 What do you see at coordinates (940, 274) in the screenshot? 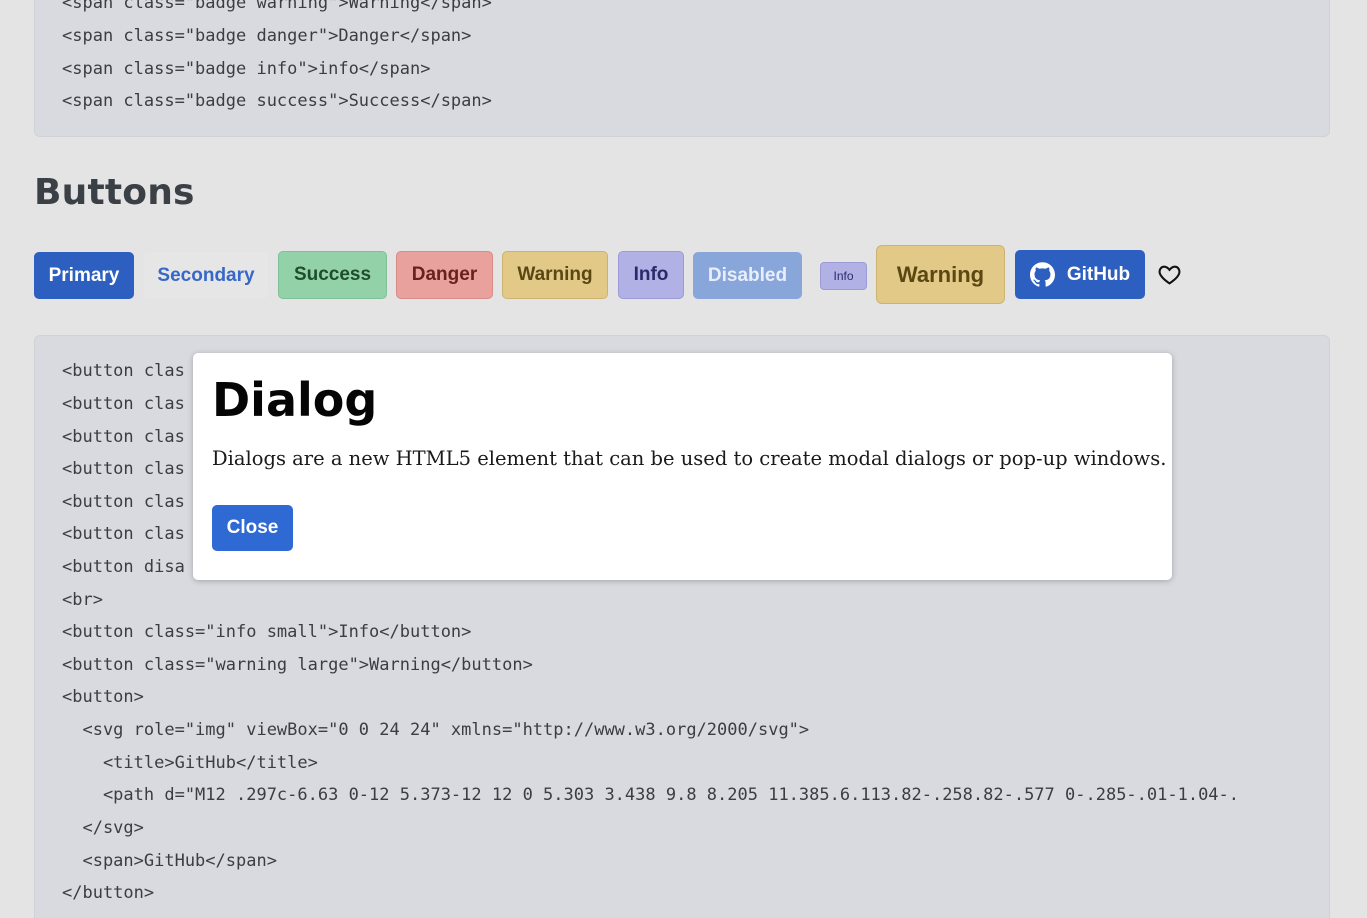
I see `warning-large-button: Warning` at bounding box center [940, 274].